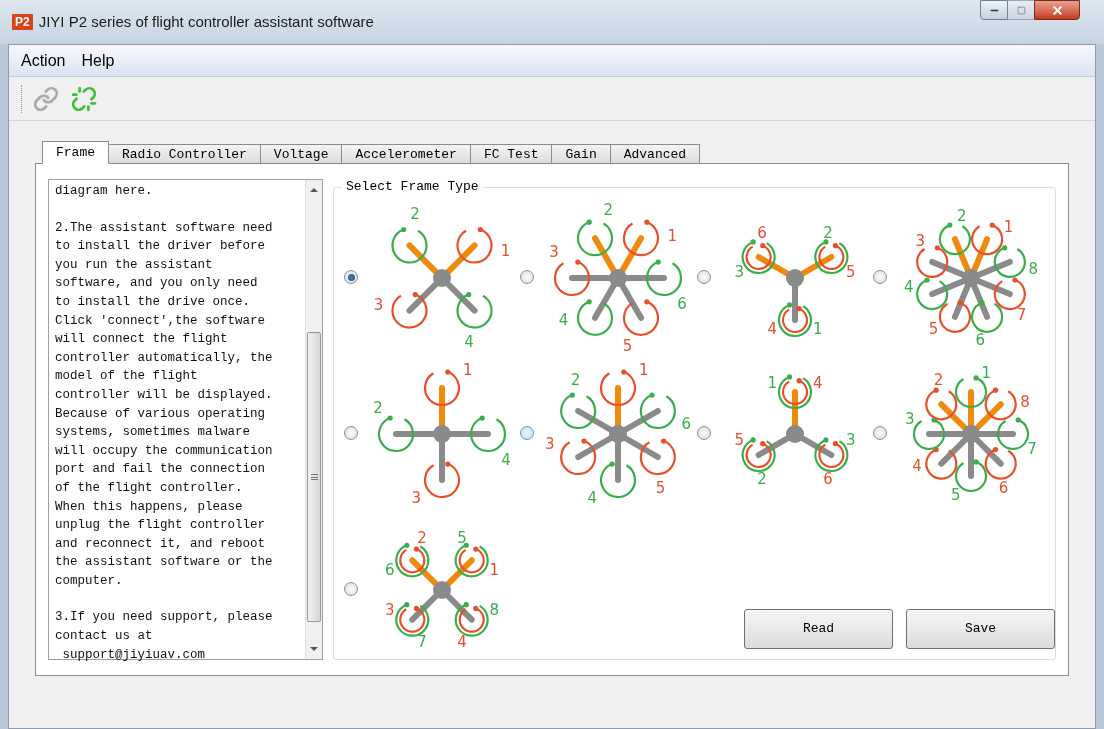 Image resolution: width=1104 pixels, height=729 pixels. Describe the element at coordinates (818, 629) in the screenshot. I see `read-button: Read` at that location.